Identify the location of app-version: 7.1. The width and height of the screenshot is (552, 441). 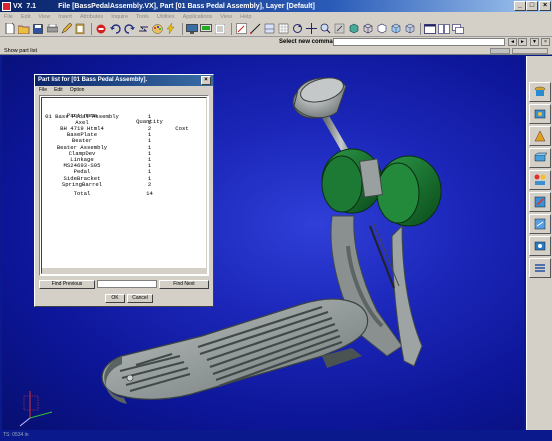
(31, 6).